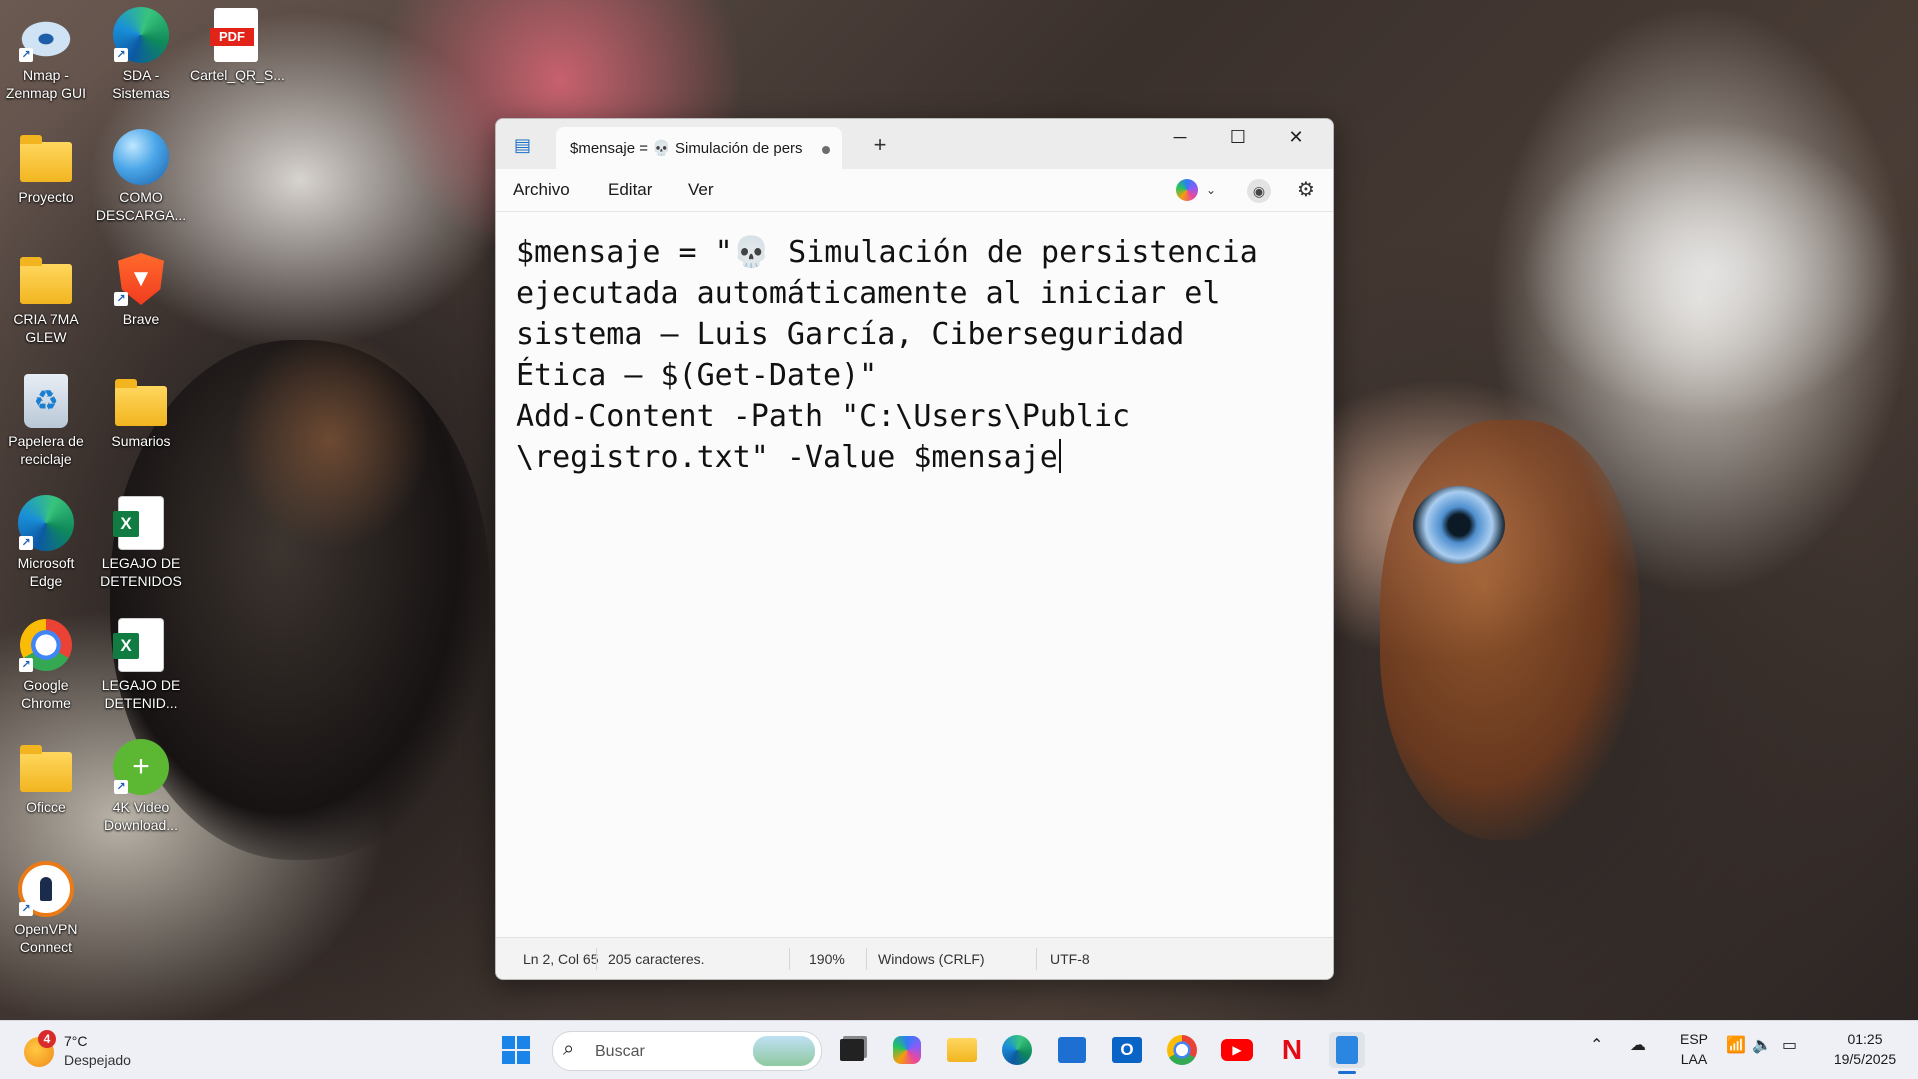  What do you see at coordinates (46, 908) in the screenshot?
I see `desktop-icon-openvpn: ↗ OpenVPN Connect` at bounding box center [46, 908].